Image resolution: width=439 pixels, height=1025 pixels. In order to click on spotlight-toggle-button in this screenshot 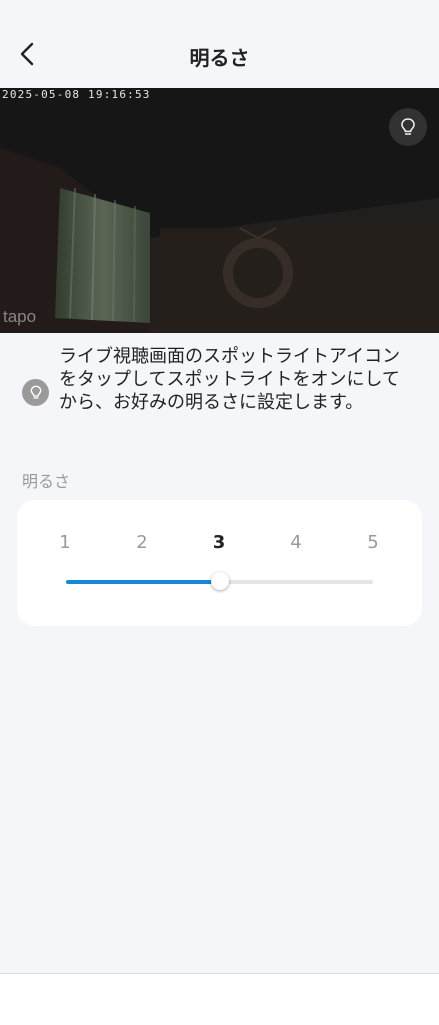, I will do `click(408, 127)`.